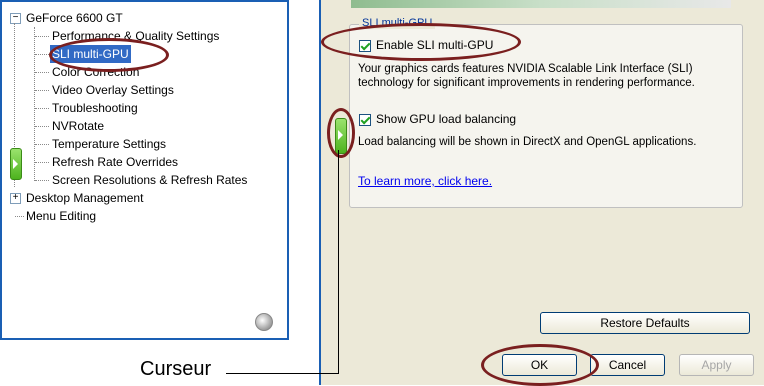  What do you see at coordinates (264, 322) in the screenshot?
I see `nvidia-logo-icon` at bounding box center [264, 322].